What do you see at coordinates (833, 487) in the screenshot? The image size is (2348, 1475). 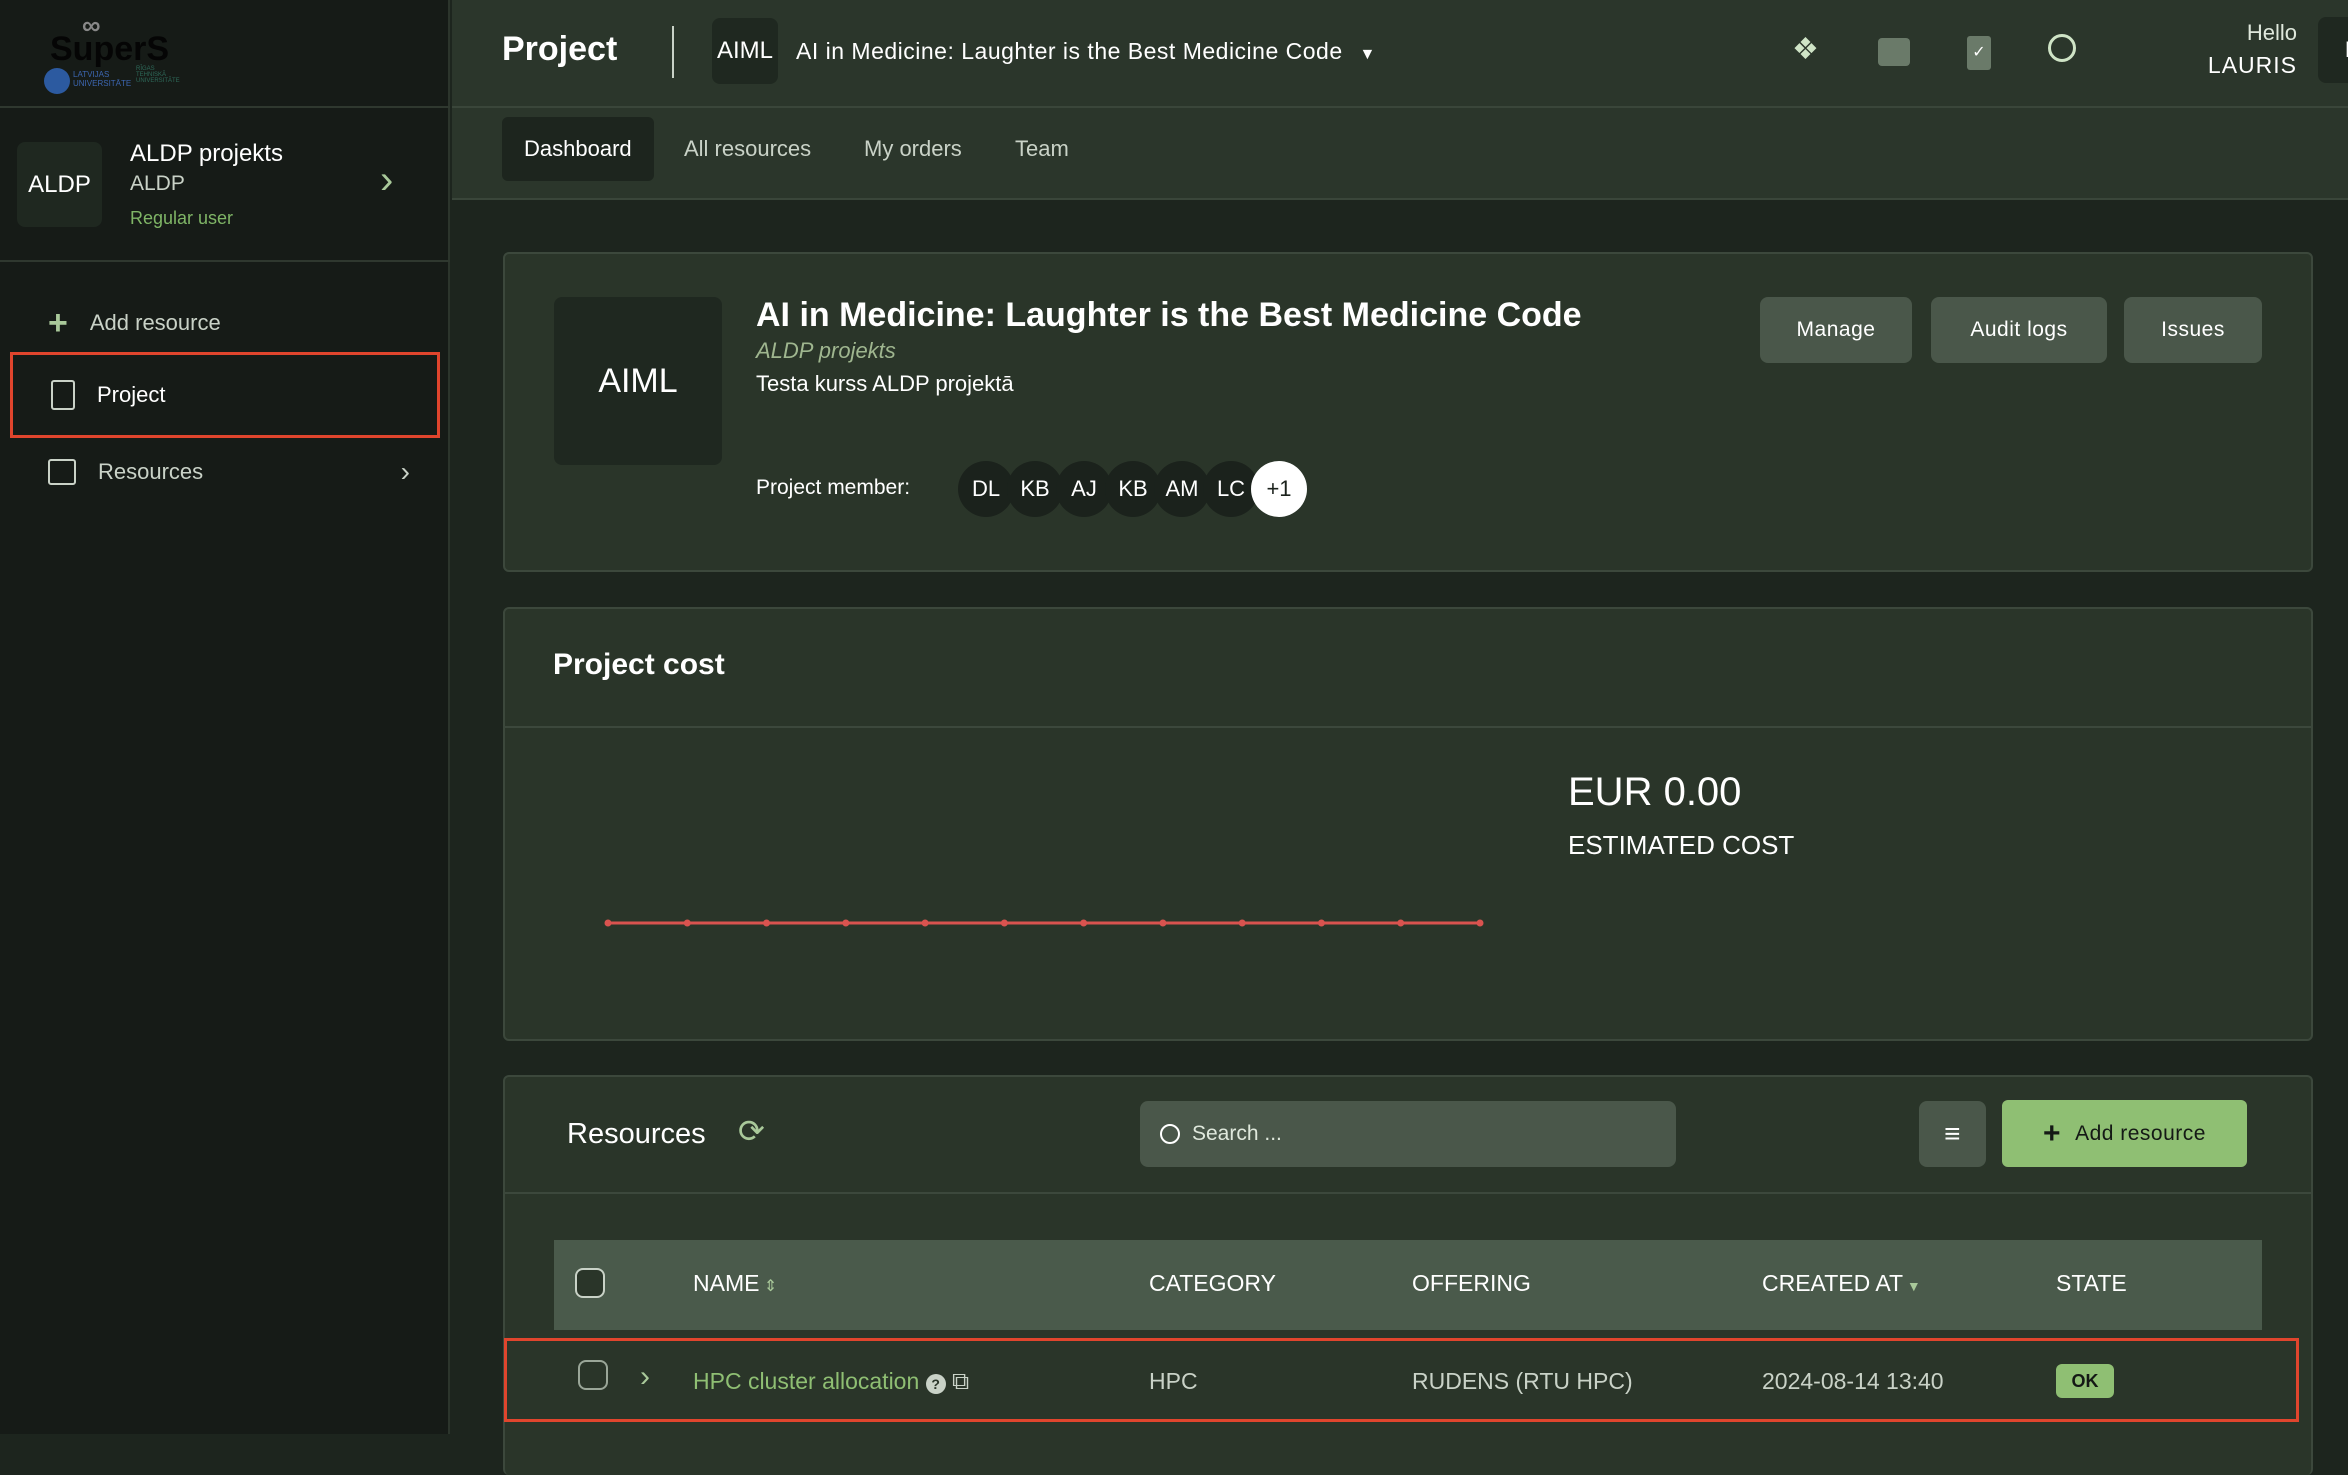 I see `members-label: Project member:` at bounding box center [833, 487].